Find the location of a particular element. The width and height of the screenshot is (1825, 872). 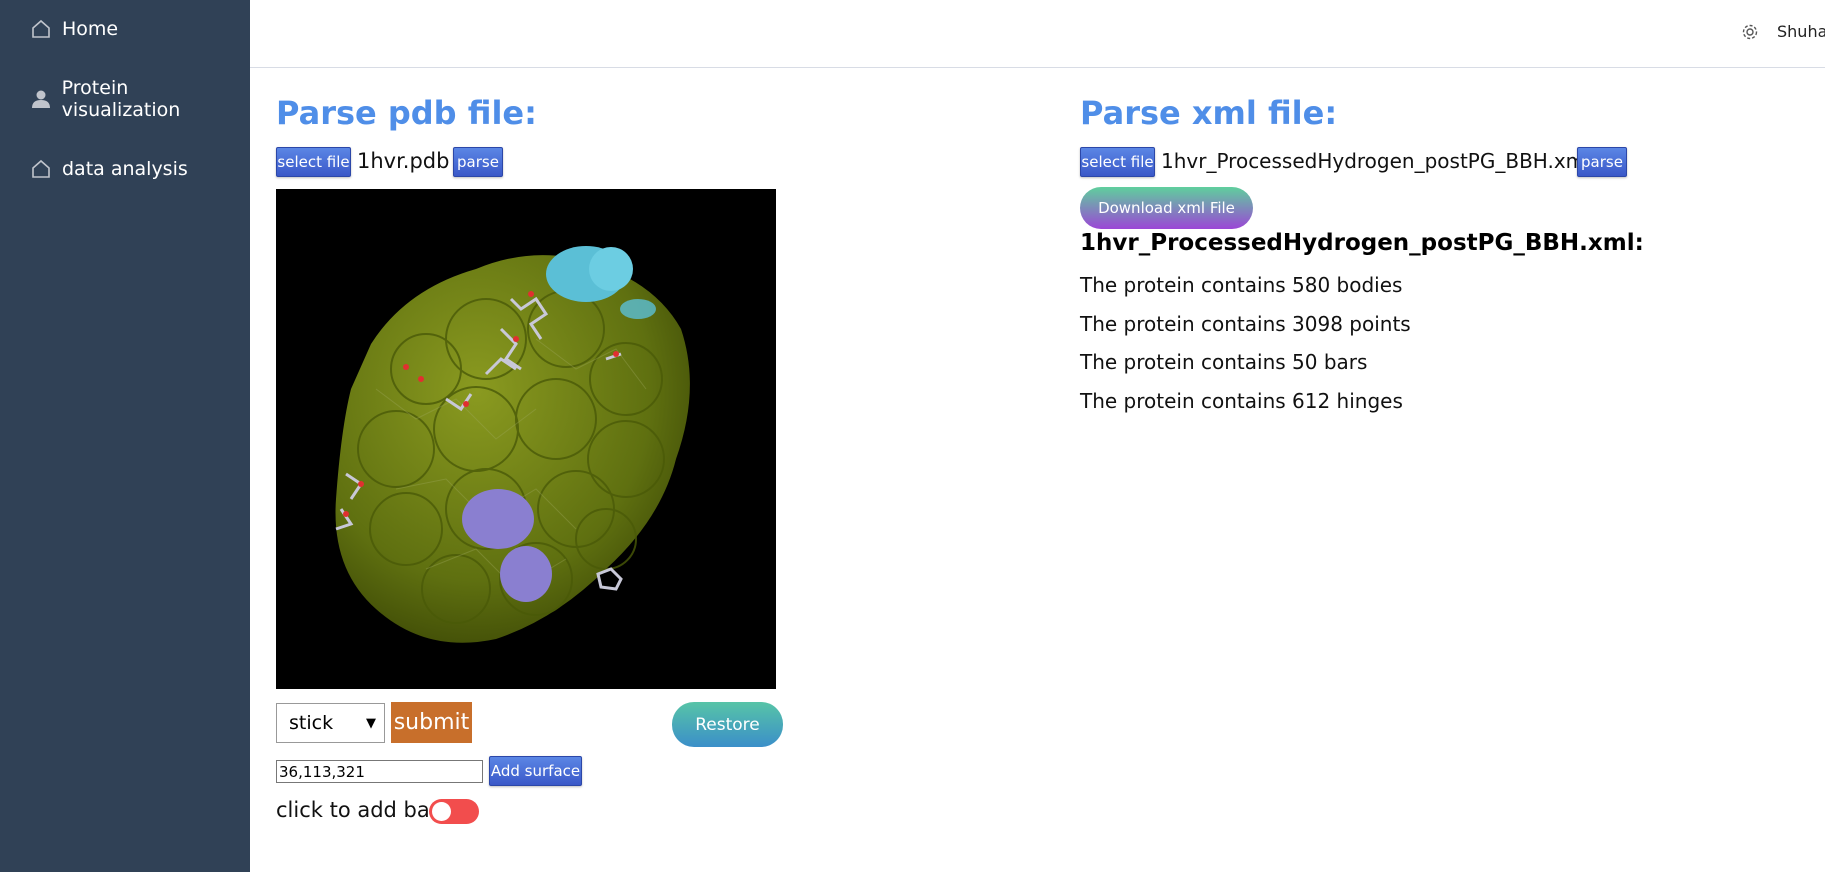

pdb-parse-button: parse is located at coordinates (478, 162).